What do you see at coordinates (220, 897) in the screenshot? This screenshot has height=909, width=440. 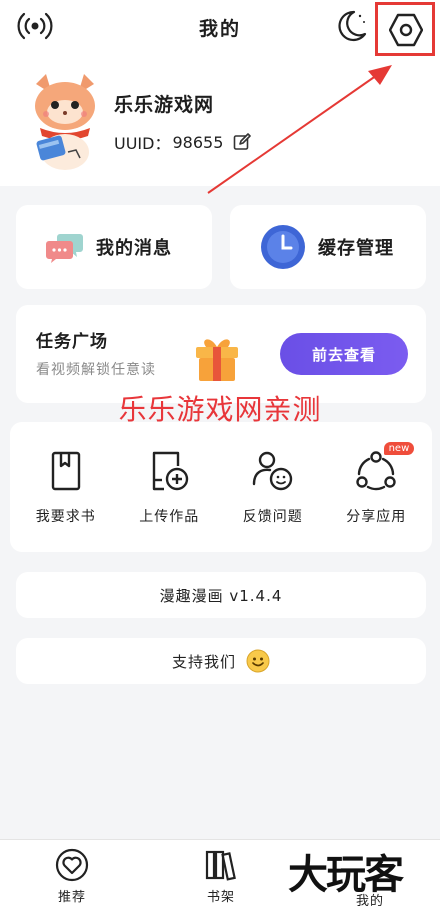 I see `nav-label: 书架` at bounding box center [220, 897].